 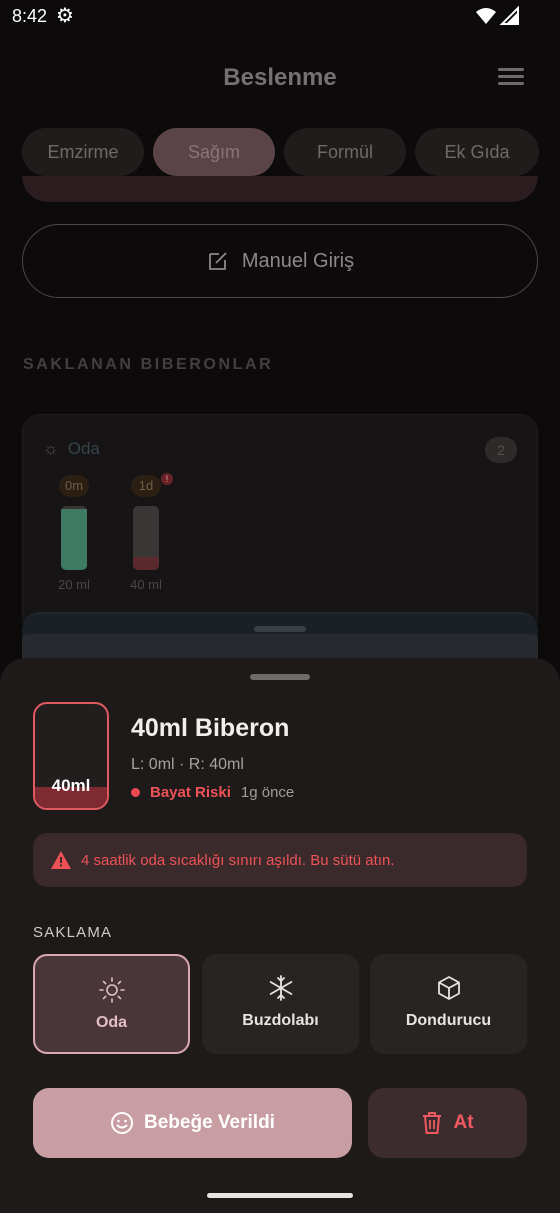 I want to click on home-indicator, so click(x=280, y=1195).